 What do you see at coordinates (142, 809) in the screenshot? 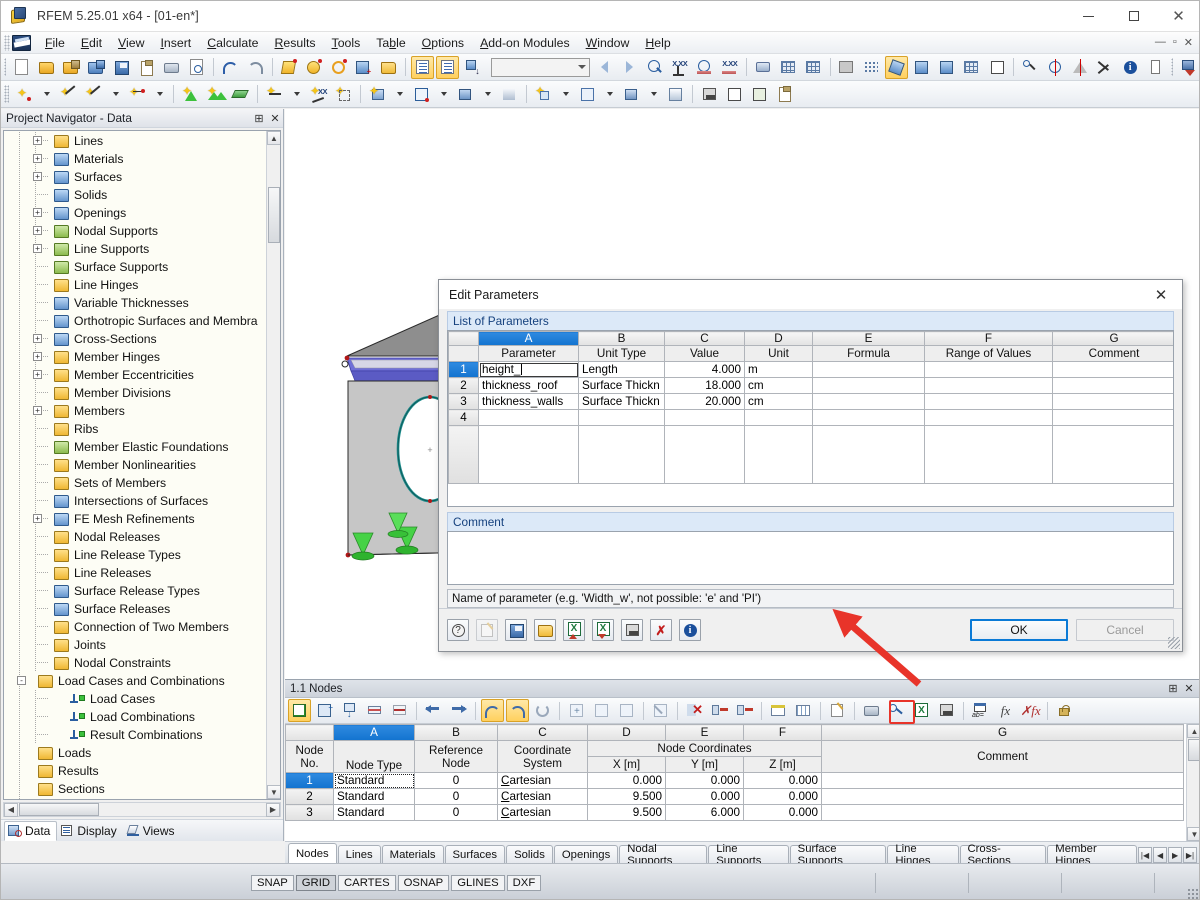
I see `navigator-hscrollbar: ◀ ▶` at bounding box center [142, 809].